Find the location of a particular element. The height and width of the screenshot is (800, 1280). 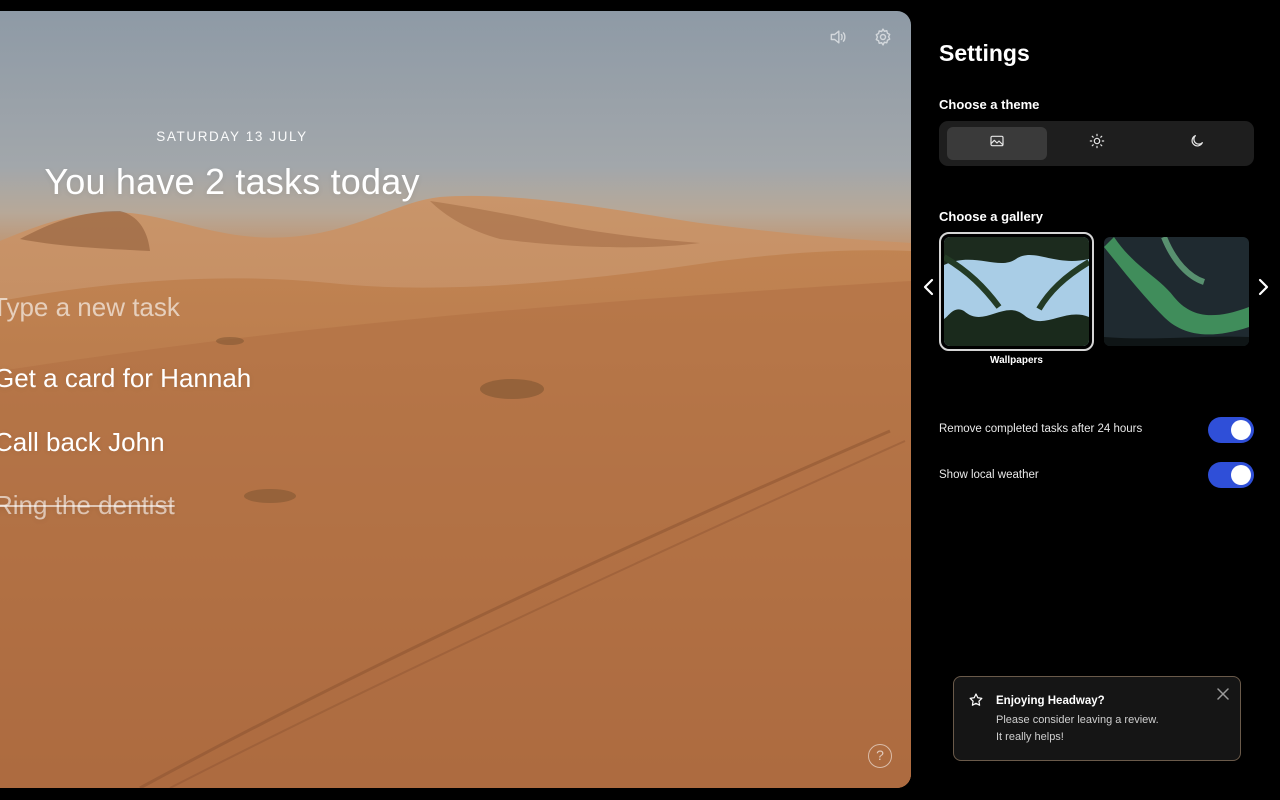

local-weather-label: Show local weather is located at coordinates (989, 475).